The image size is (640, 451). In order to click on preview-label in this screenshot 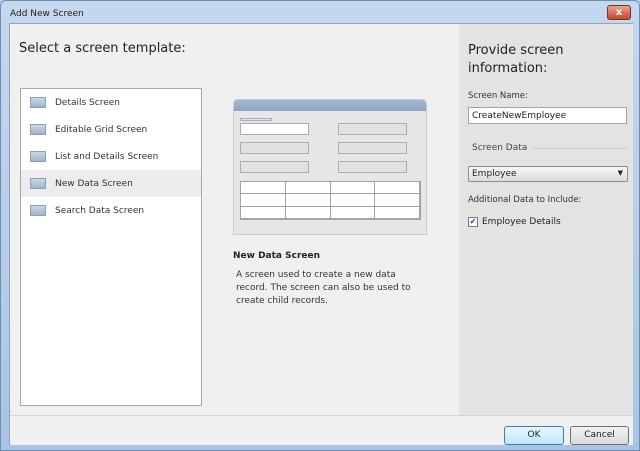, I will do `click(256, 119)`.